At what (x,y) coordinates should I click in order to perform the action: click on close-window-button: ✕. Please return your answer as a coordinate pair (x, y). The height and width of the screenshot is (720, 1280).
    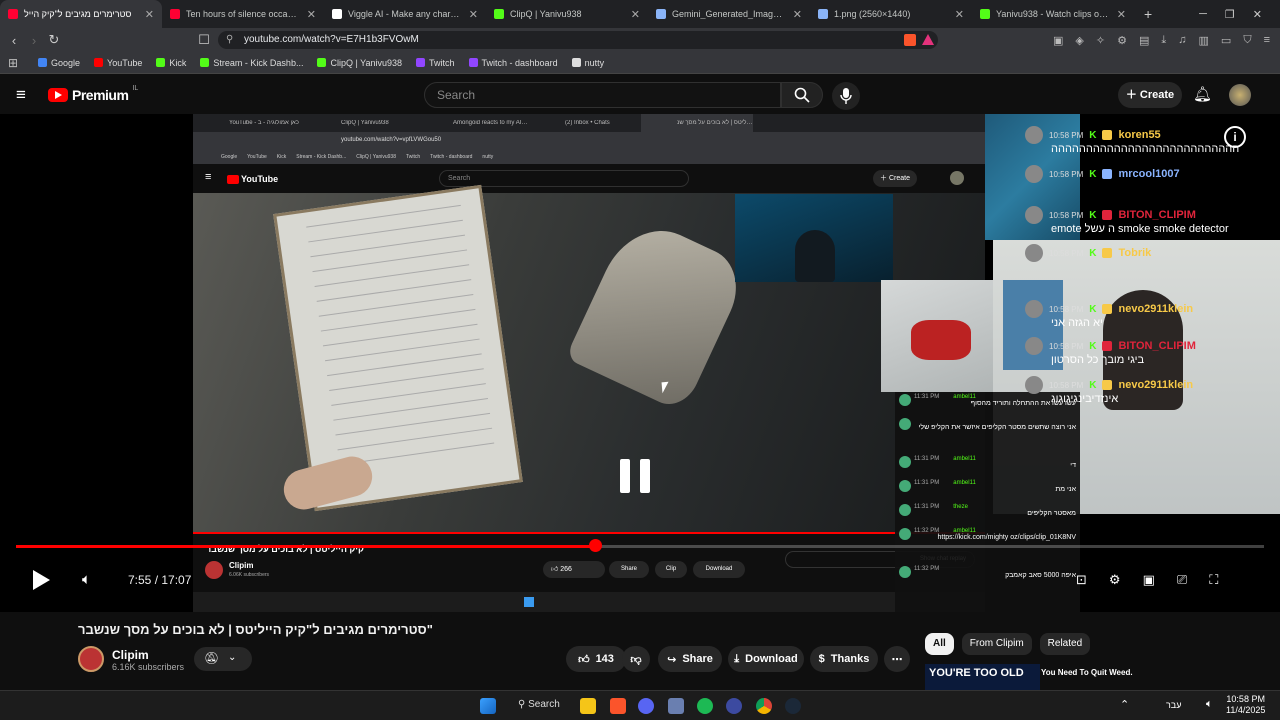
    Looking at the image, I should click on (1257, 14).